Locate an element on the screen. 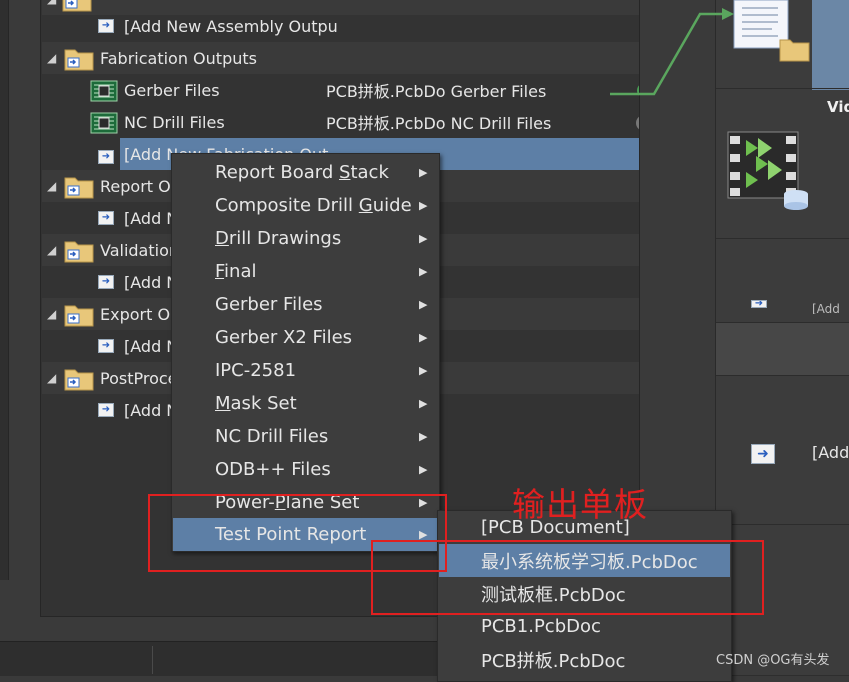  tree-row-add-assembly: ➜ [Add New Assembly Outpu is located at coordinates (340, 26).